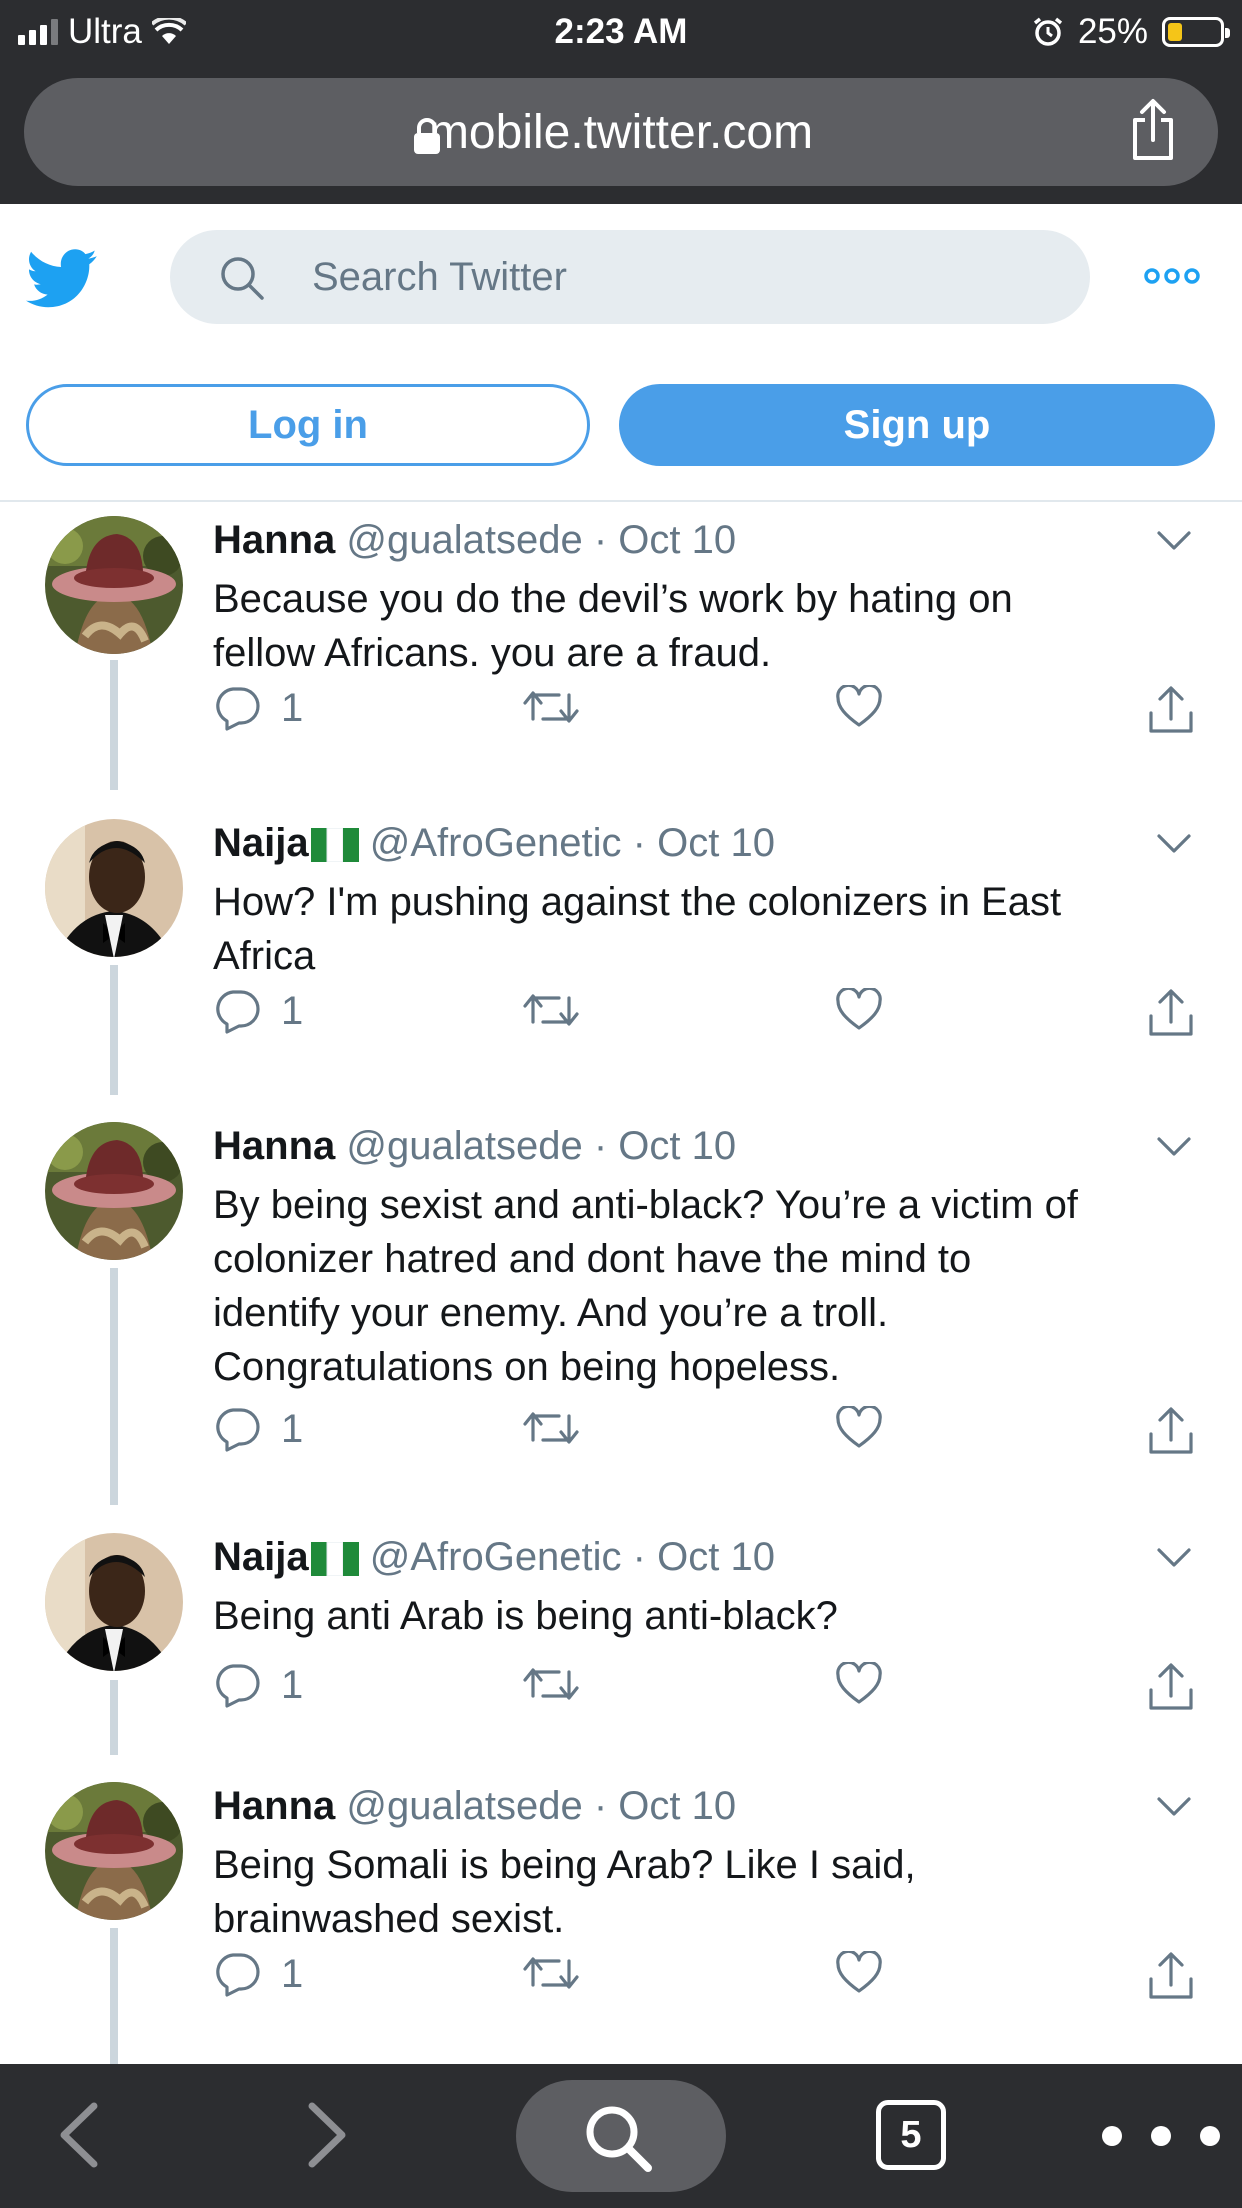  What do you see at coordinates (1112, 31) in the screenshot?
I see `battery-percent: 25%` at bounding box center [1112, 31].